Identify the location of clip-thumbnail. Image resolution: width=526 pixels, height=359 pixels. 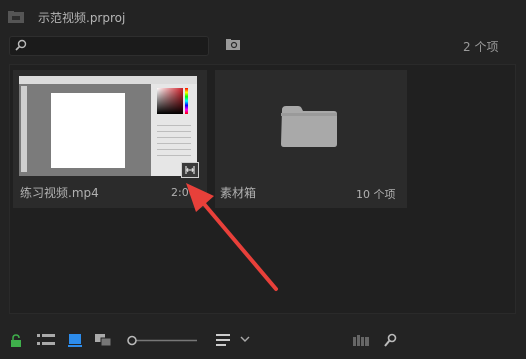
(108, 126).